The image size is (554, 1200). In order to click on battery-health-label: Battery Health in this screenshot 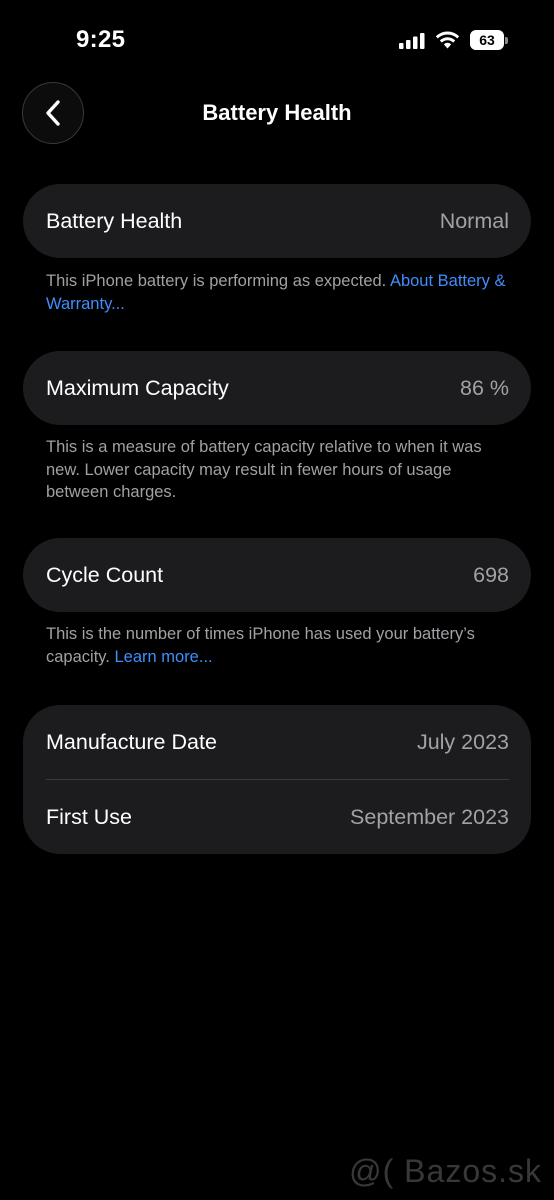, I will do `click(114, 220)`.